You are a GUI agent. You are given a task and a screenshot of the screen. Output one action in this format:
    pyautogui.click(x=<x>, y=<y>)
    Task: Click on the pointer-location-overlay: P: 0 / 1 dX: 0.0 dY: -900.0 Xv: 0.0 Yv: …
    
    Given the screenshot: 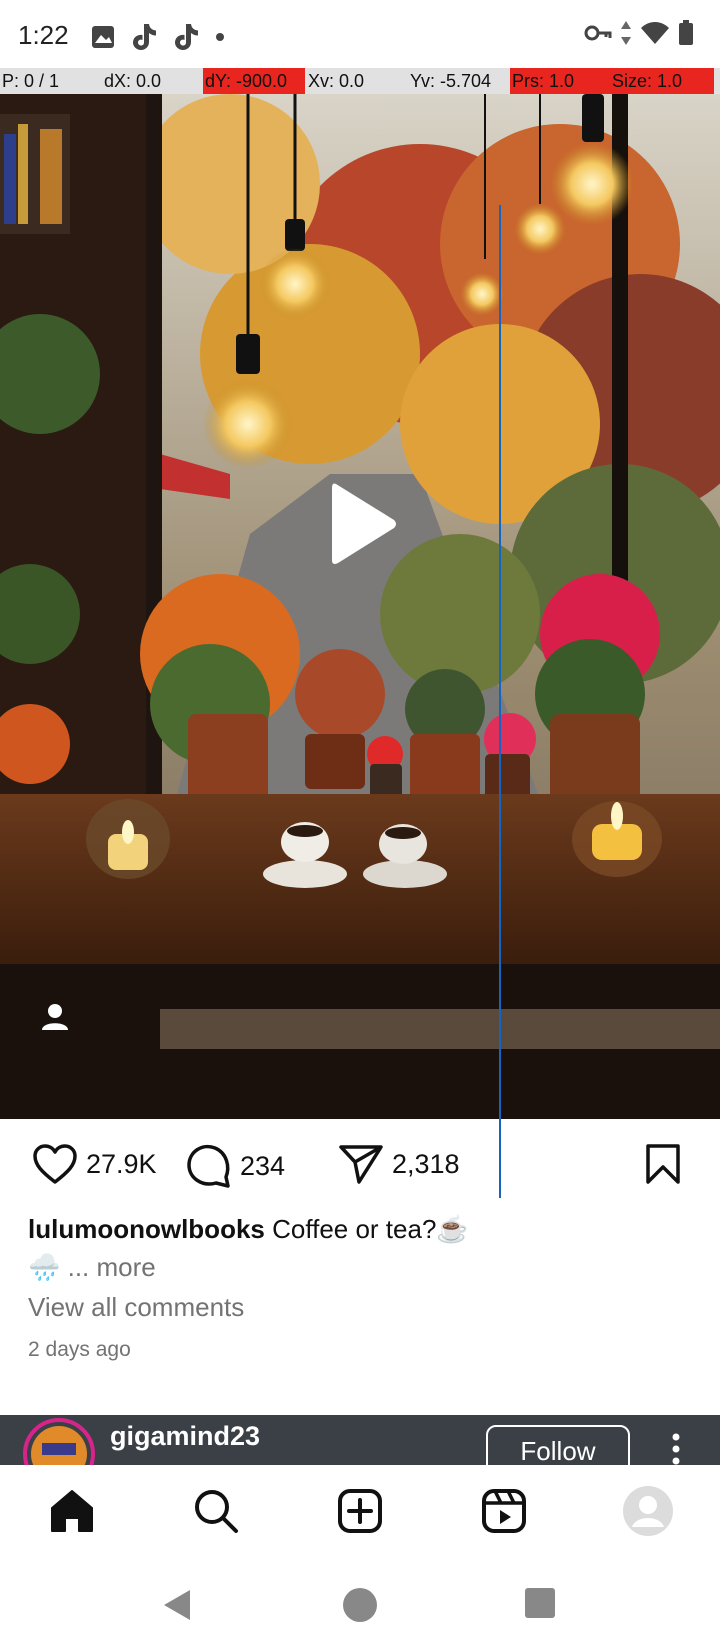 What is the action you would take?
    pyautogui.click(x=360, y=81)
    